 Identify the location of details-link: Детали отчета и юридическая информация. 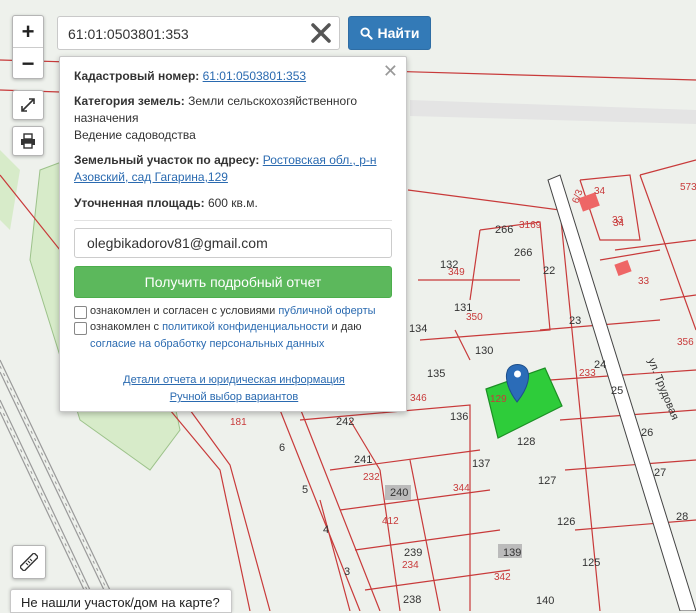
(234, 380).